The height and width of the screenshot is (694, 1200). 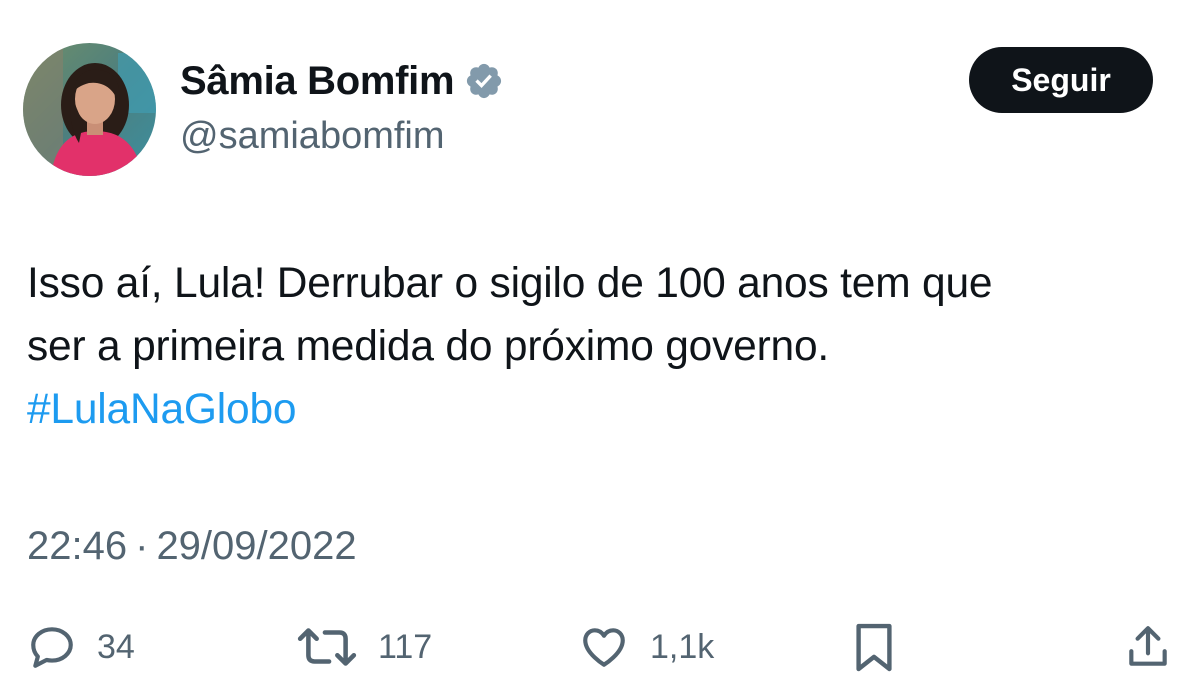 I want to click on verified-badge-icon, so click(x=484, y=81).